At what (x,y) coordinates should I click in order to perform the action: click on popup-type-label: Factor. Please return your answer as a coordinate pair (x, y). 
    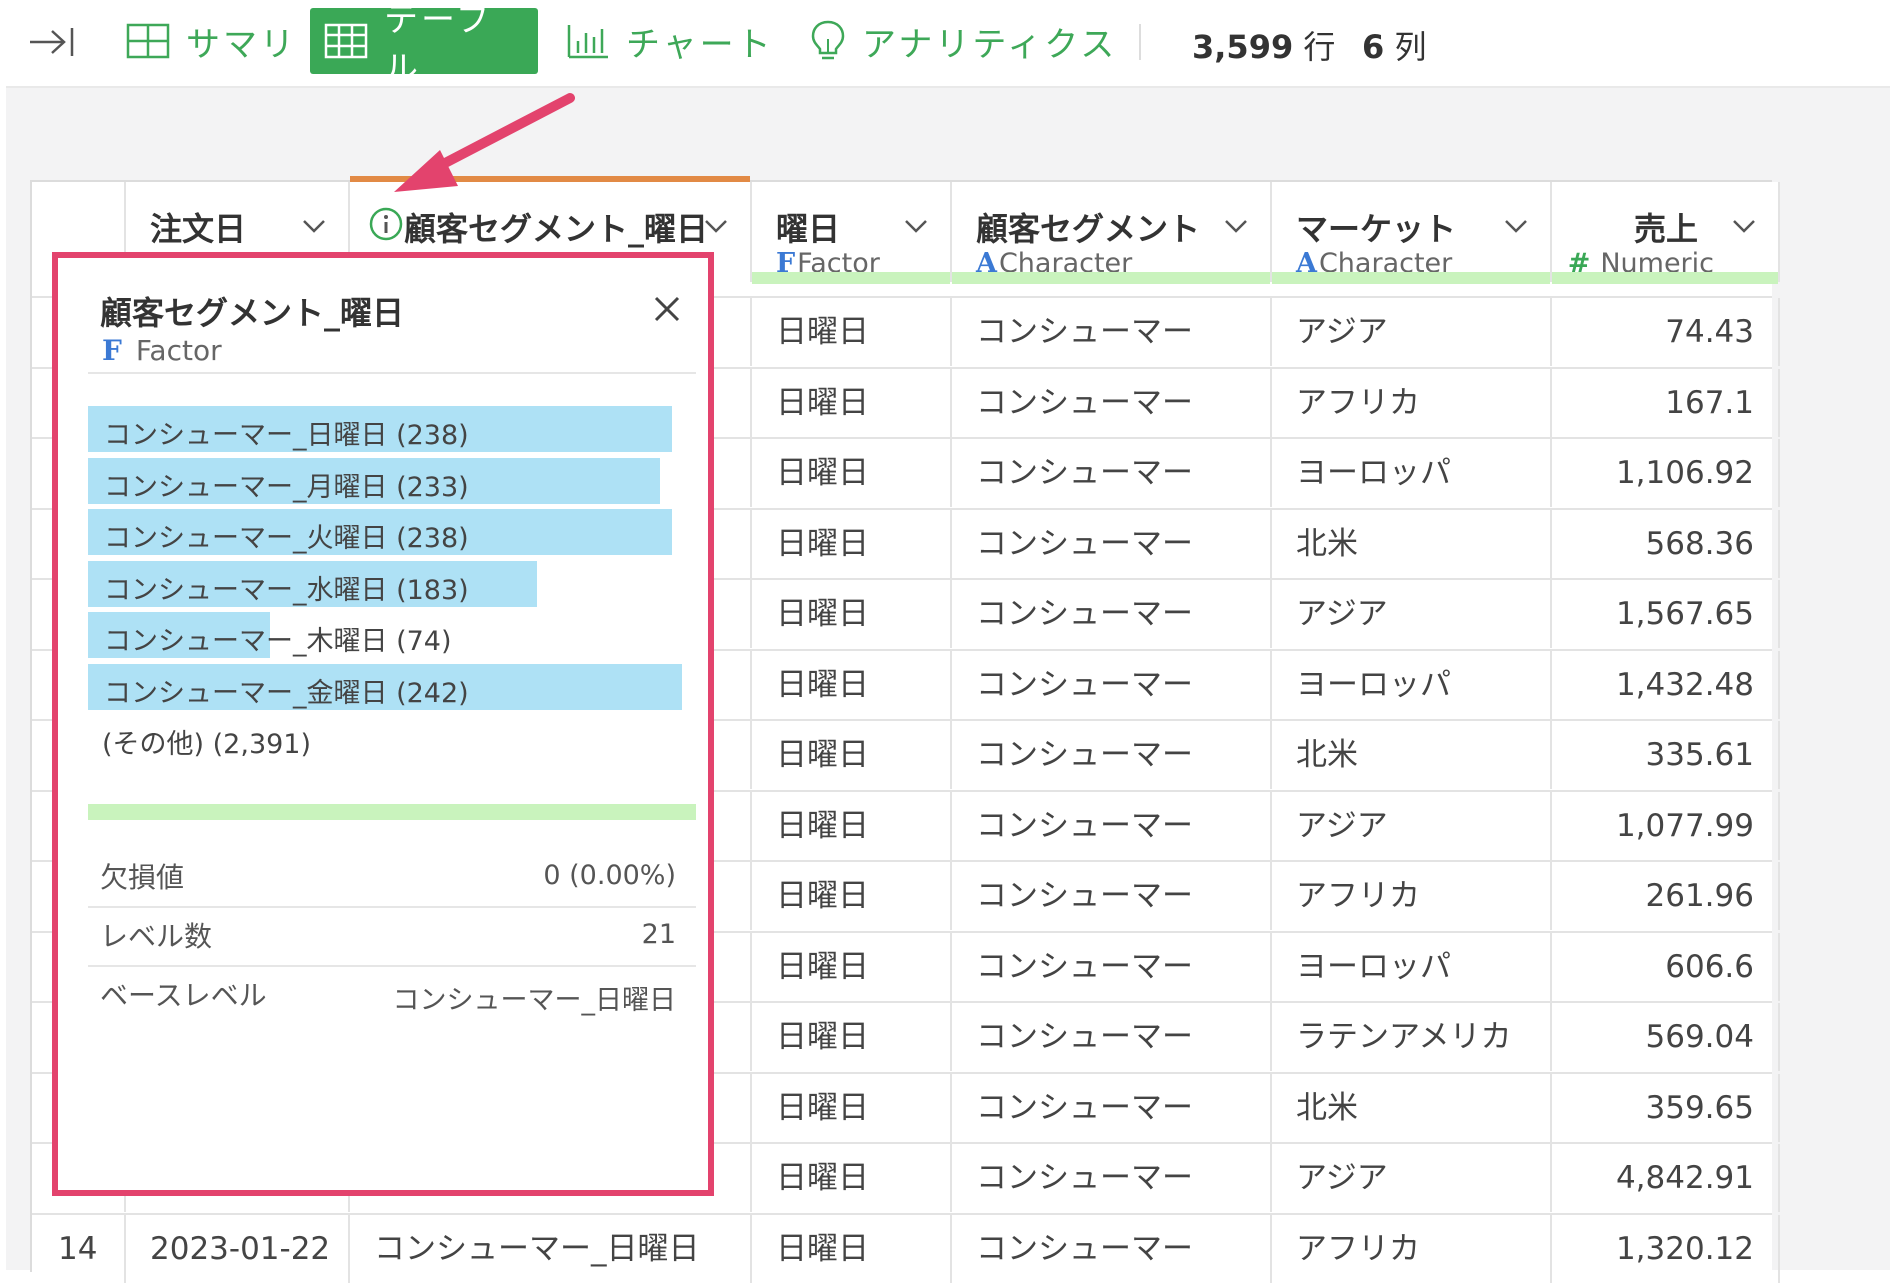
    Looking at the image, I should click on (178, 350).